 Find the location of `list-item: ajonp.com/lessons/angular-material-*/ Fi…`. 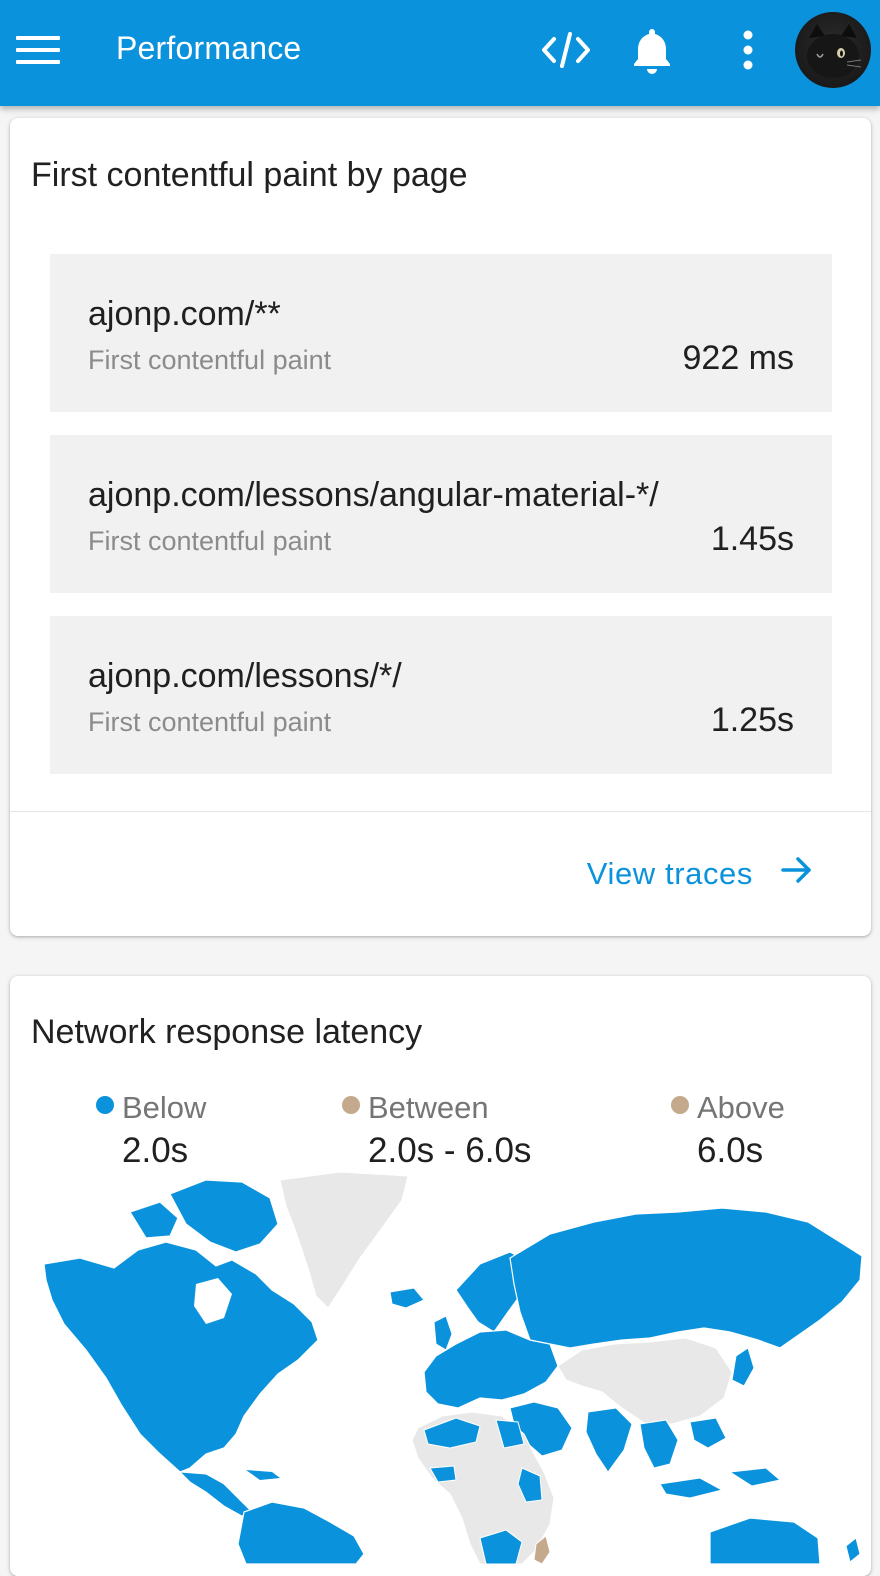

list-item: ajonp.com/lessons/angular-material-*/ Fi… is located at coordinates (441, 514).